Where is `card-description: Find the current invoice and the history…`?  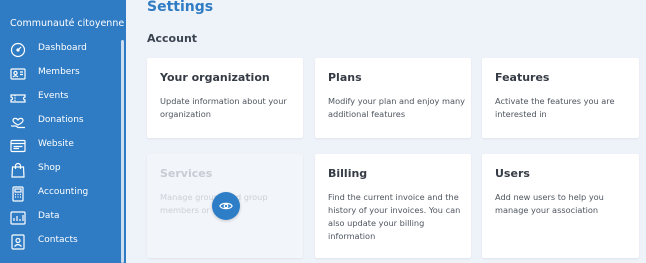
card-description: Find the current invoice and the history… is located at coordinates (394, 216).